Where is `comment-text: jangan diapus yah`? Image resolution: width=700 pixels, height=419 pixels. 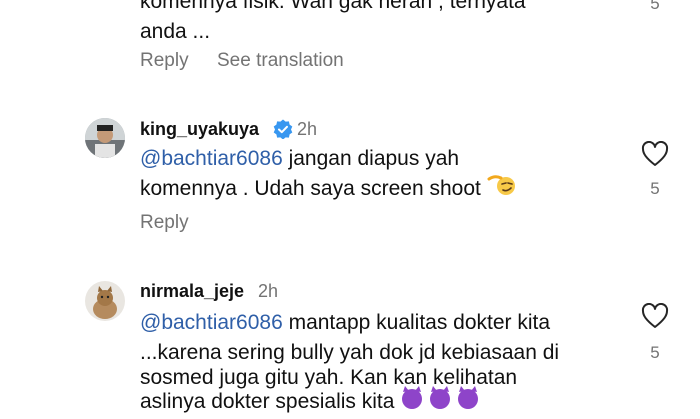 comment-text: jangan diapus yah is located at coordinates (371, 158).